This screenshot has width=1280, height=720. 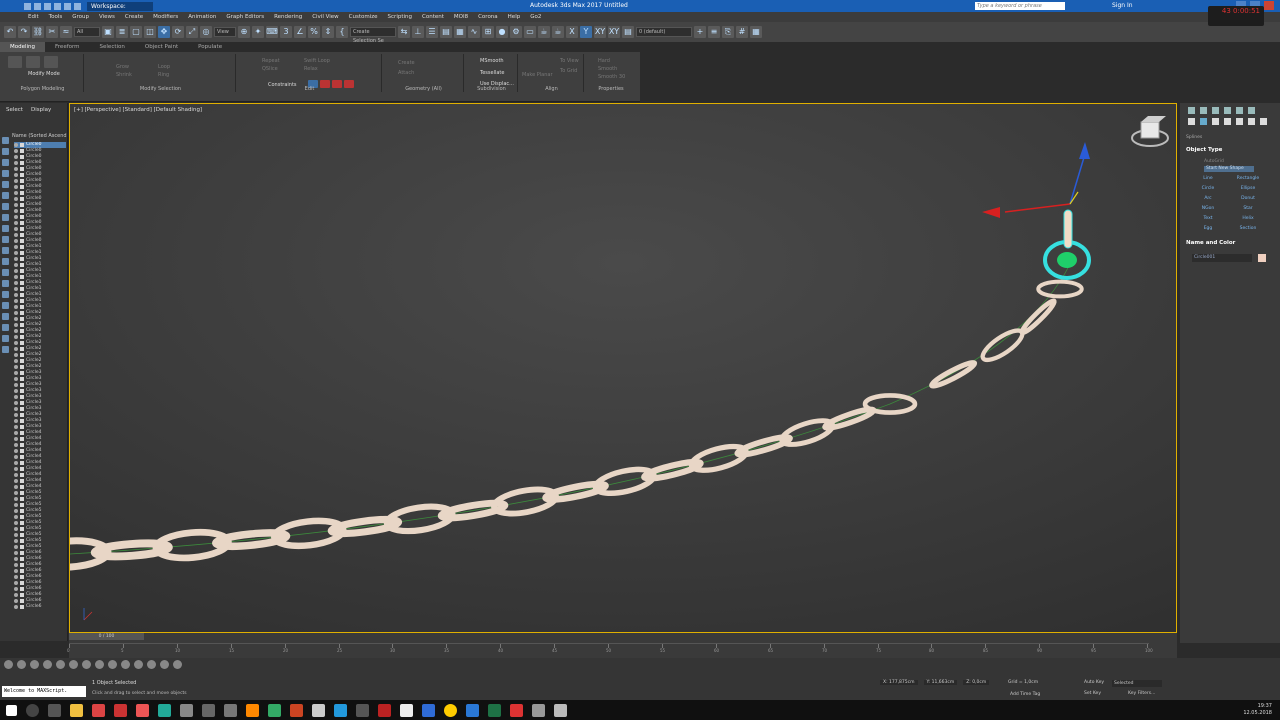 What do you see at coordinates (1191, 121) in the screenshot?
I see `geometry-category-icon` at bounding box center [1191, 121].